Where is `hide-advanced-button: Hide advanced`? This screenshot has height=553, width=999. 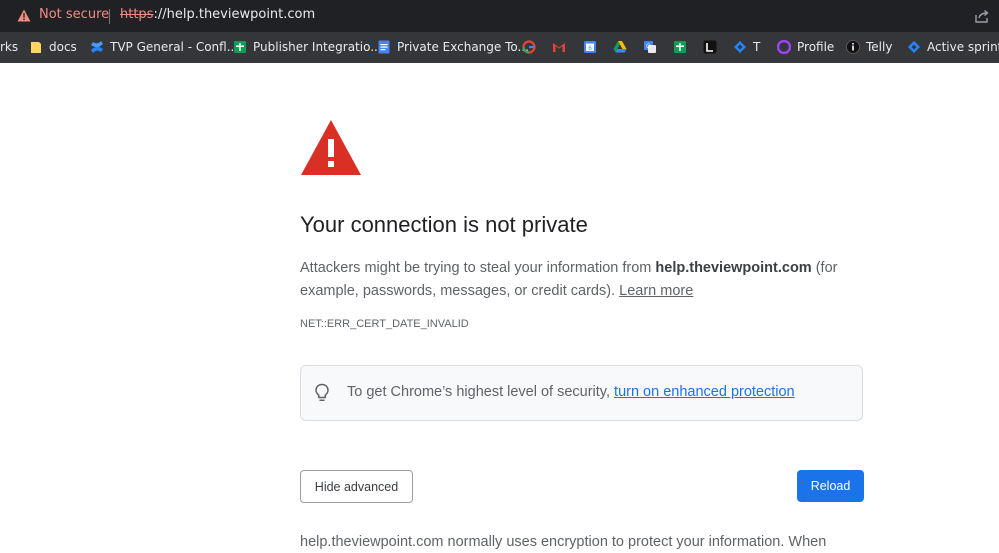 hide-advanced-button: Hide advanced is located at coordinates (356, 486).